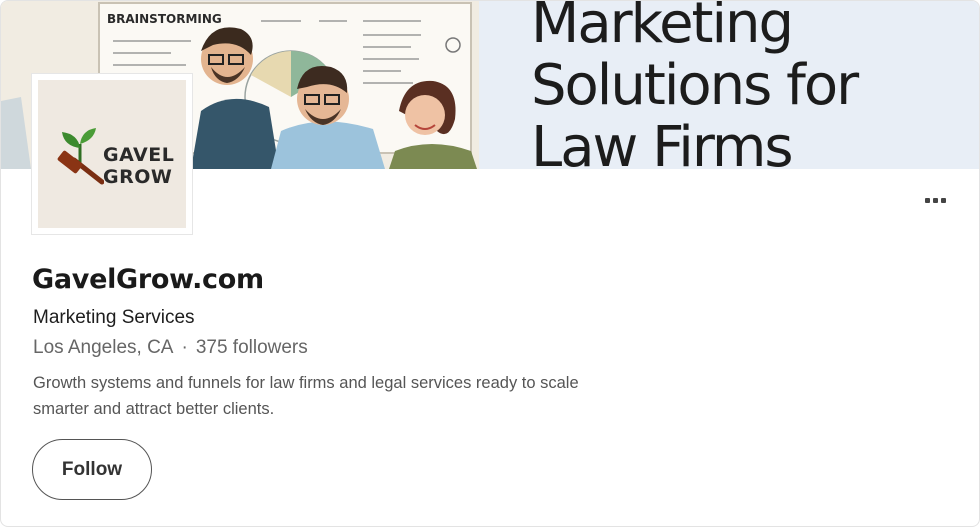  What do you see at coordinates (103, 347) in the screenshot?
I see `company-location: Los Angeles, CA` at bounding box center [103, 347].